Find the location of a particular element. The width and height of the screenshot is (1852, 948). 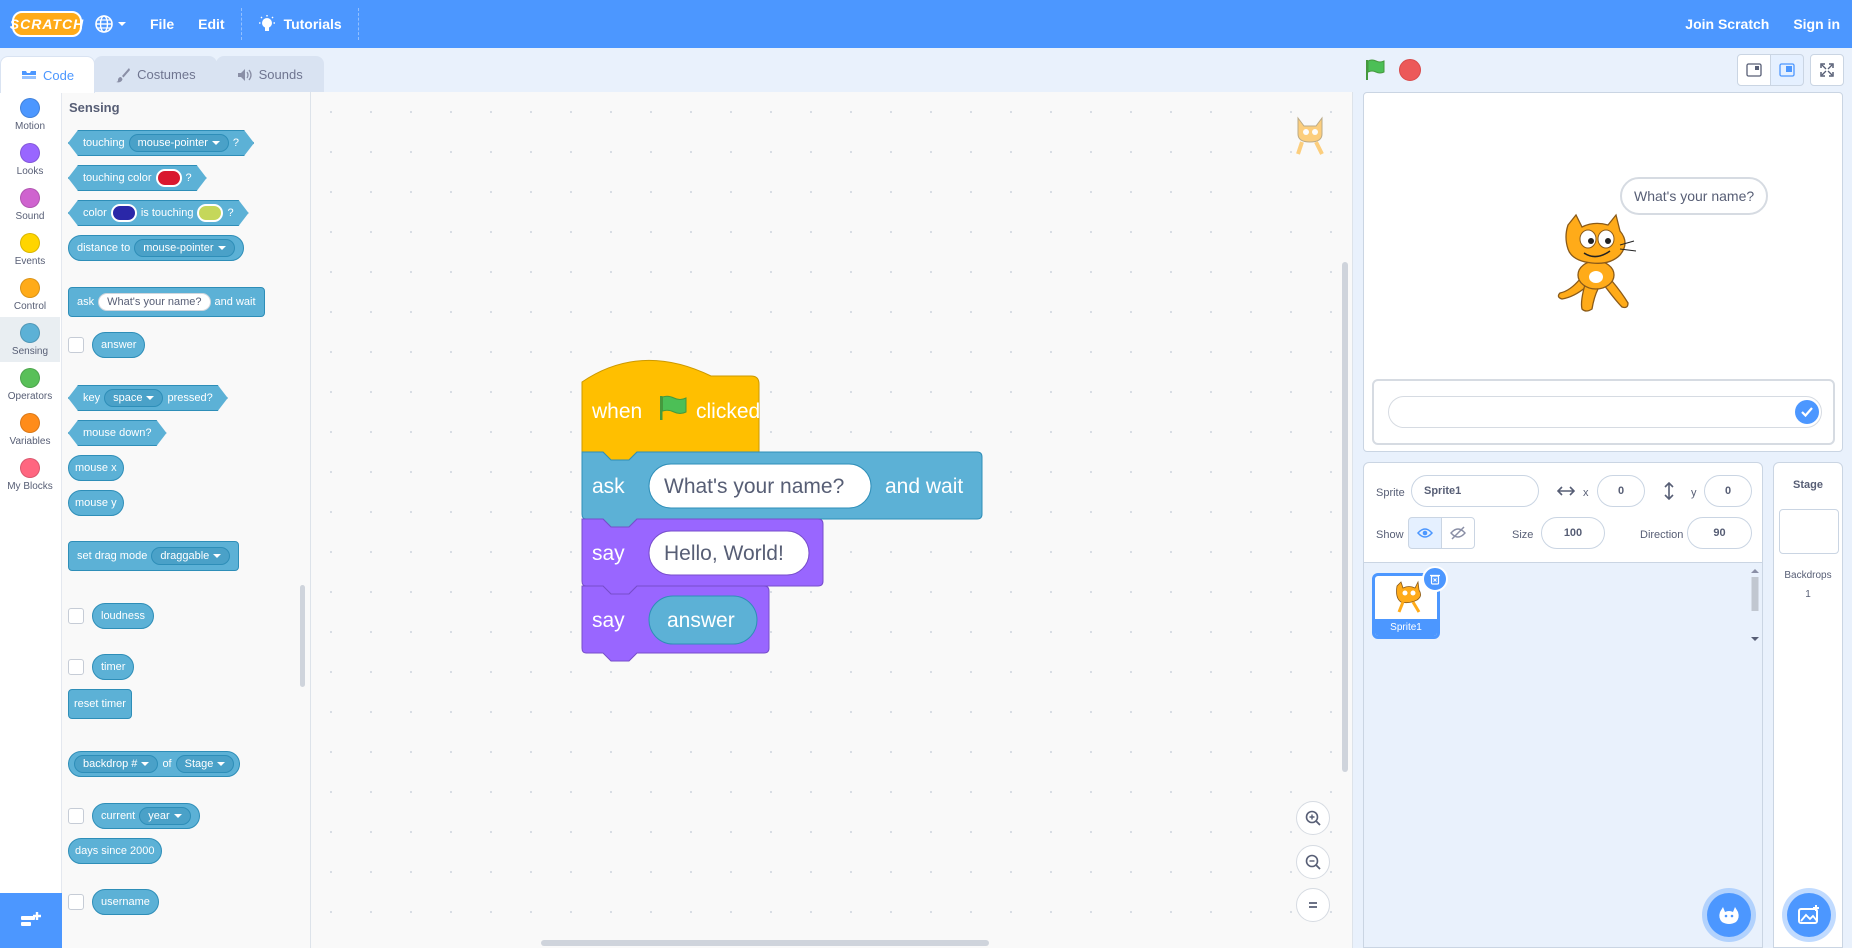

category-sound: Sound is located at coordinates (30, 204).